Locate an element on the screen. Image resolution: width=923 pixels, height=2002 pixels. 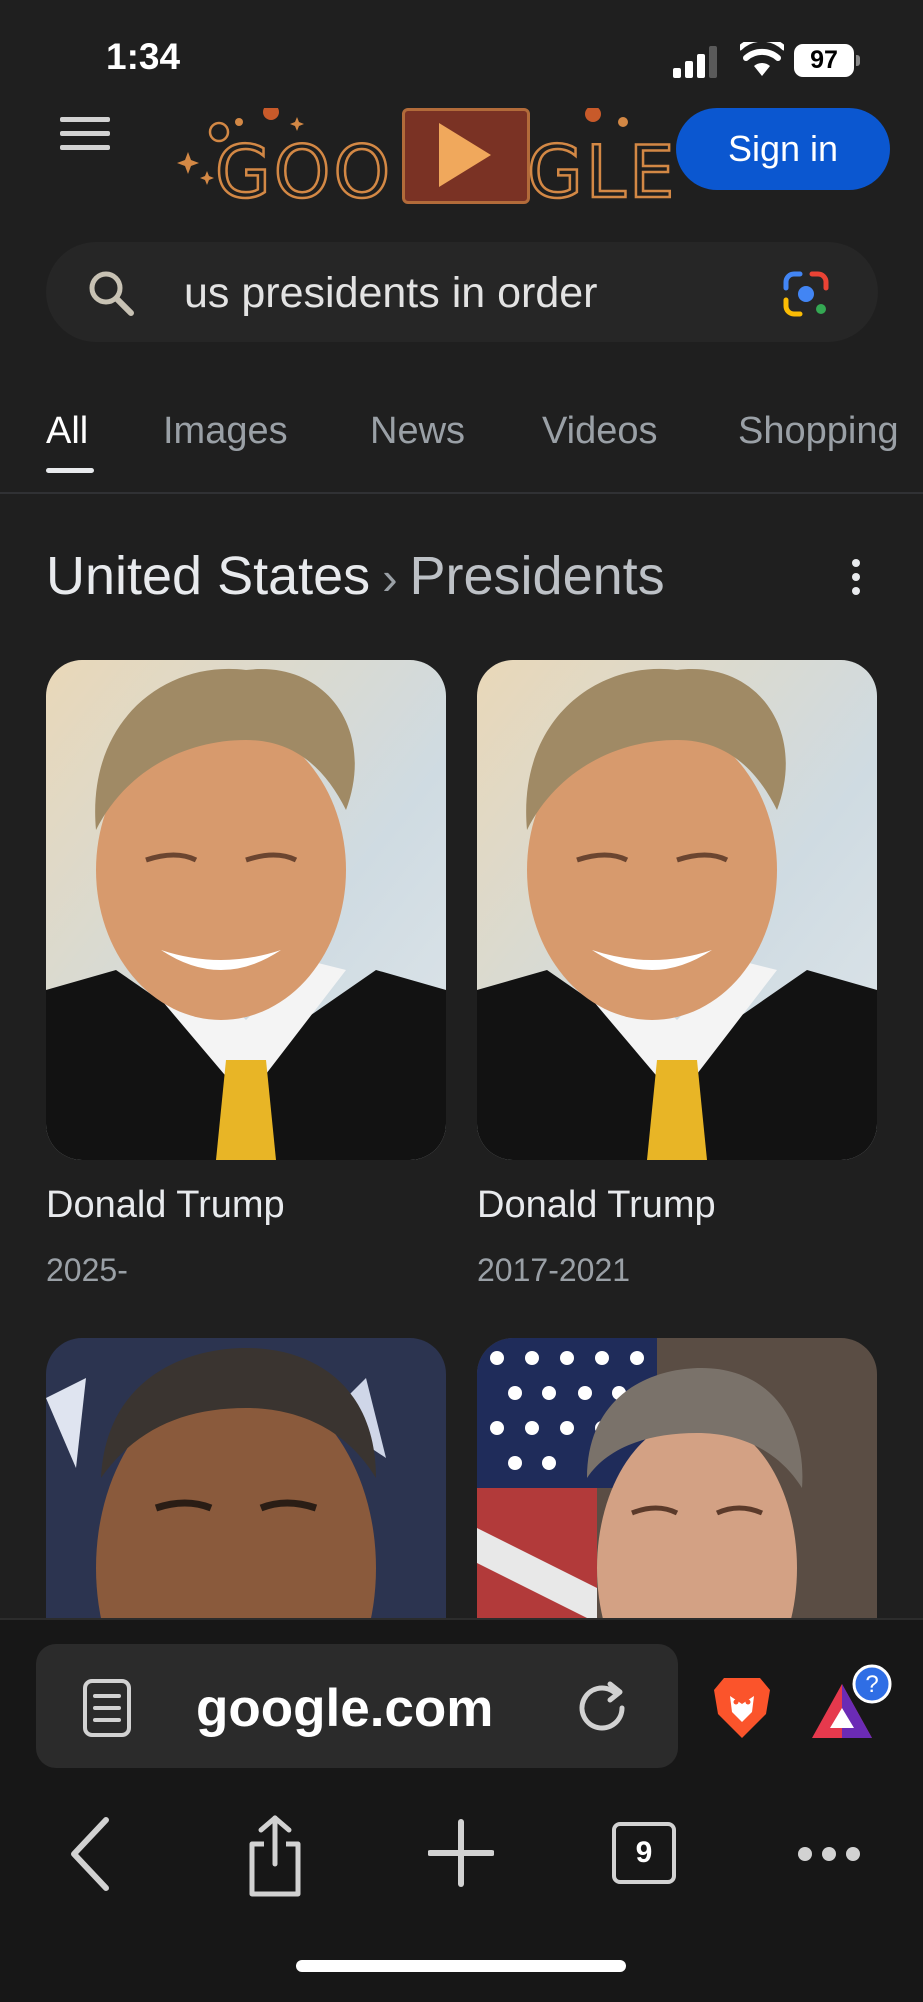
new-tab-icon is located at coordinates (461, 1852).